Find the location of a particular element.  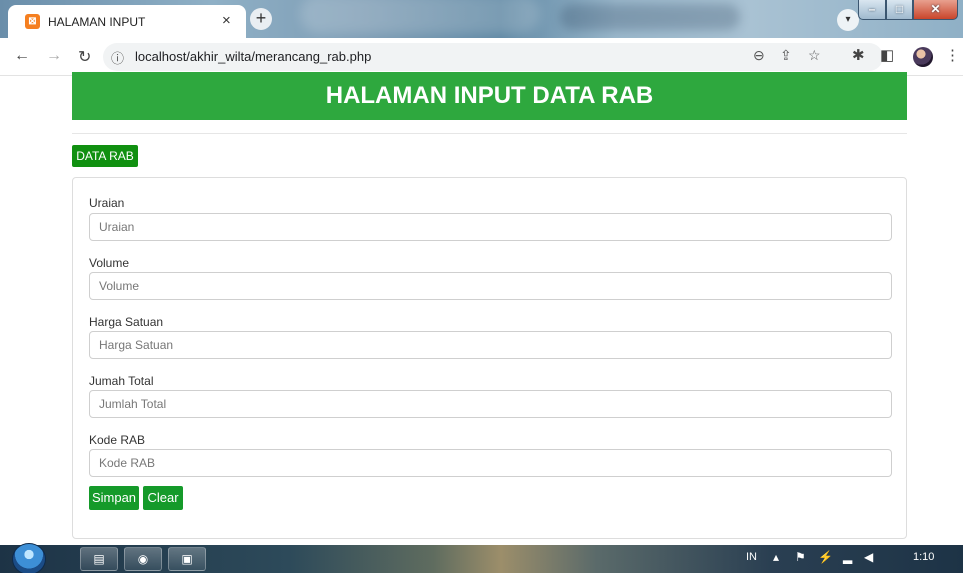

uraian-label: Uraian is located at coordinates (107, 203).